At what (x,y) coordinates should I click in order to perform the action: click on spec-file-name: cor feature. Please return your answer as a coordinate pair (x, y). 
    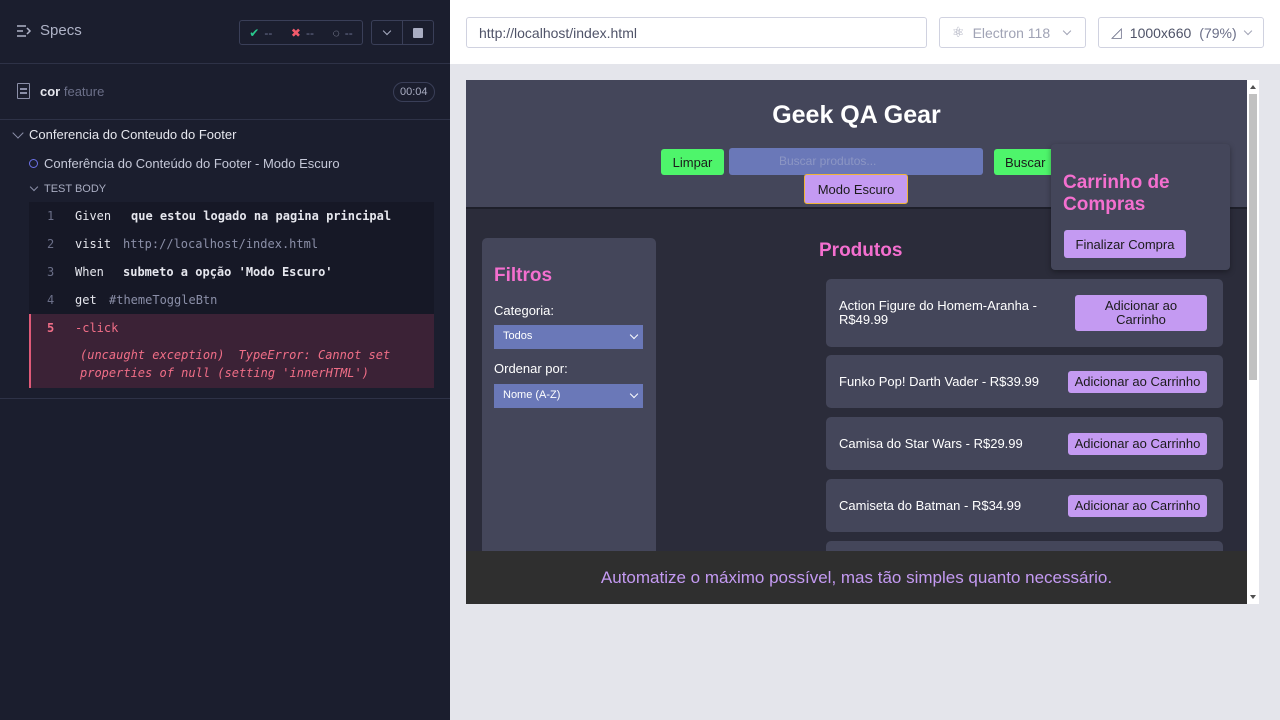
    Looking at the image, I should click on (72, 91).